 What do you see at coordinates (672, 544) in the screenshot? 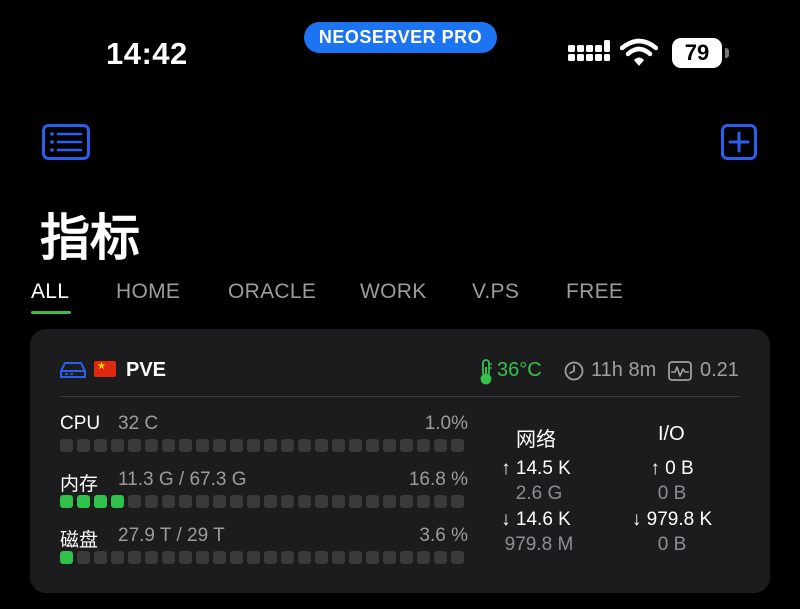
I see `io-write-total: 0 B` at bounding box center [672, 544].